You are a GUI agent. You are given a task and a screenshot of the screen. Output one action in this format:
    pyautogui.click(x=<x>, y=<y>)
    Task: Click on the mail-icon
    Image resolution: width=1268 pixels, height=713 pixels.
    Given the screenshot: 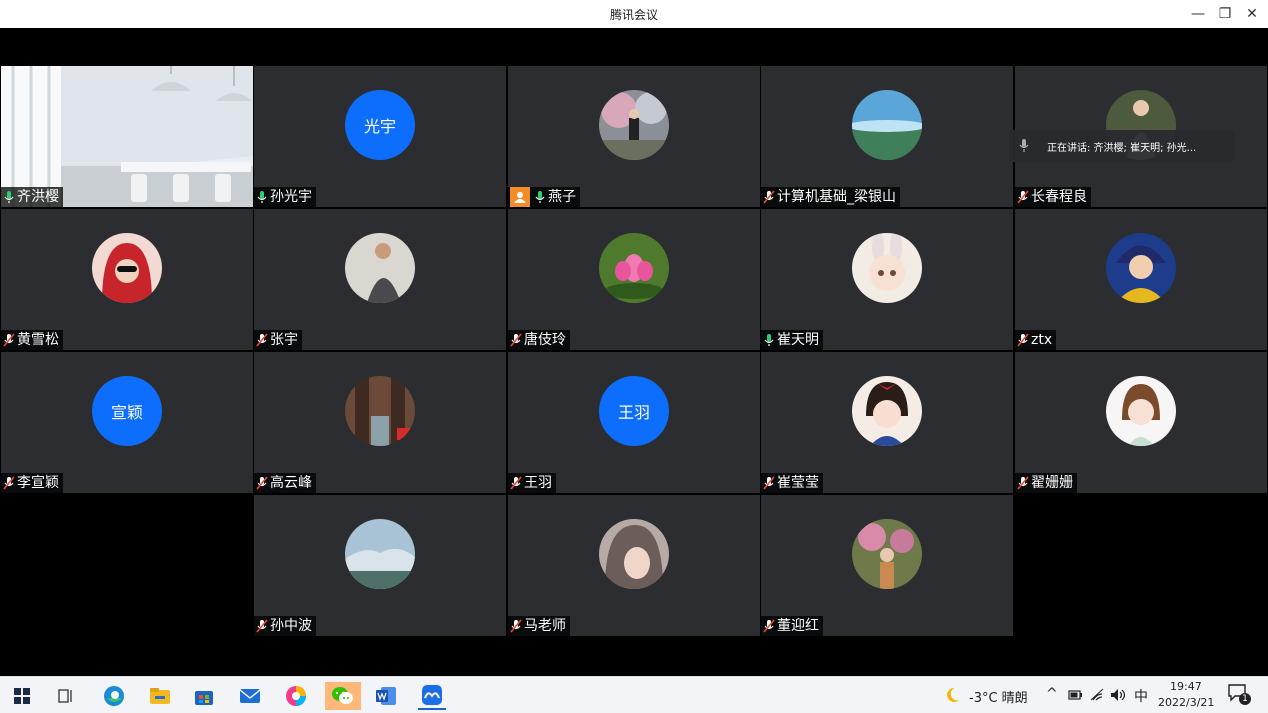 What is the action you would take?
    pyautogui.click(x=250, y=696)
    